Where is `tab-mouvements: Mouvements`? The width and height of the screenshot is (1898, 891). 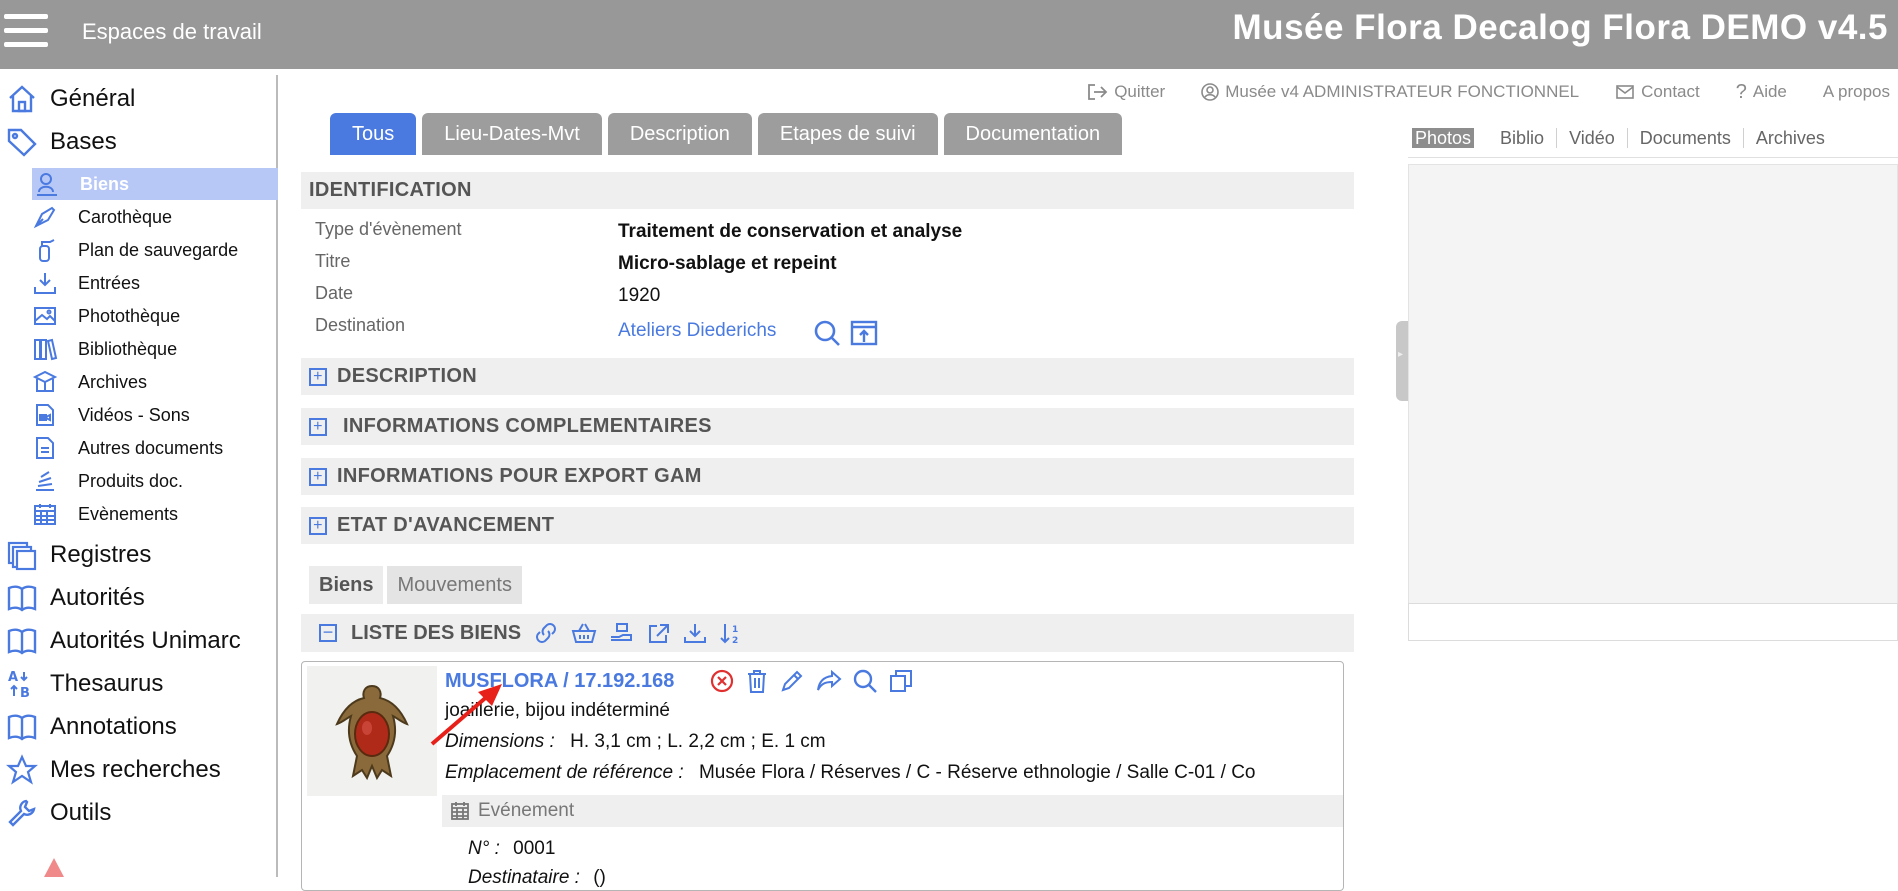
tab-mouvements: Mouvements is located at coordinates (454, 585).